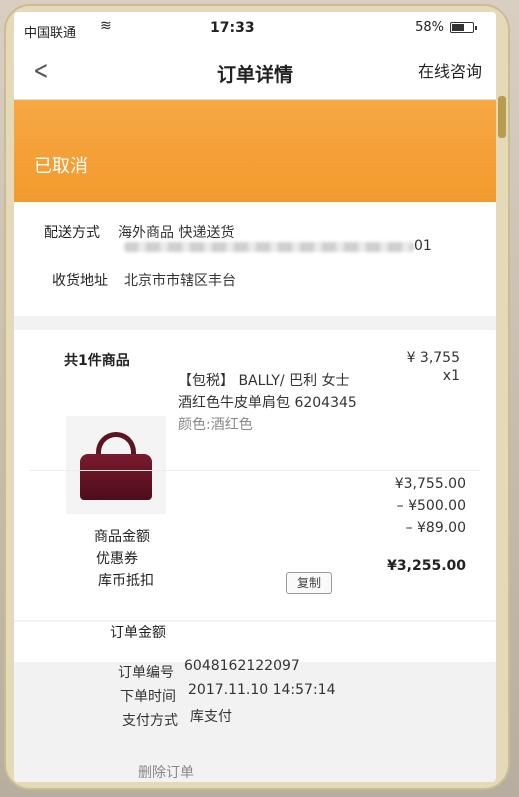 This screenshot has width=519, height=797. I want to click on divider, so click(255, 470).